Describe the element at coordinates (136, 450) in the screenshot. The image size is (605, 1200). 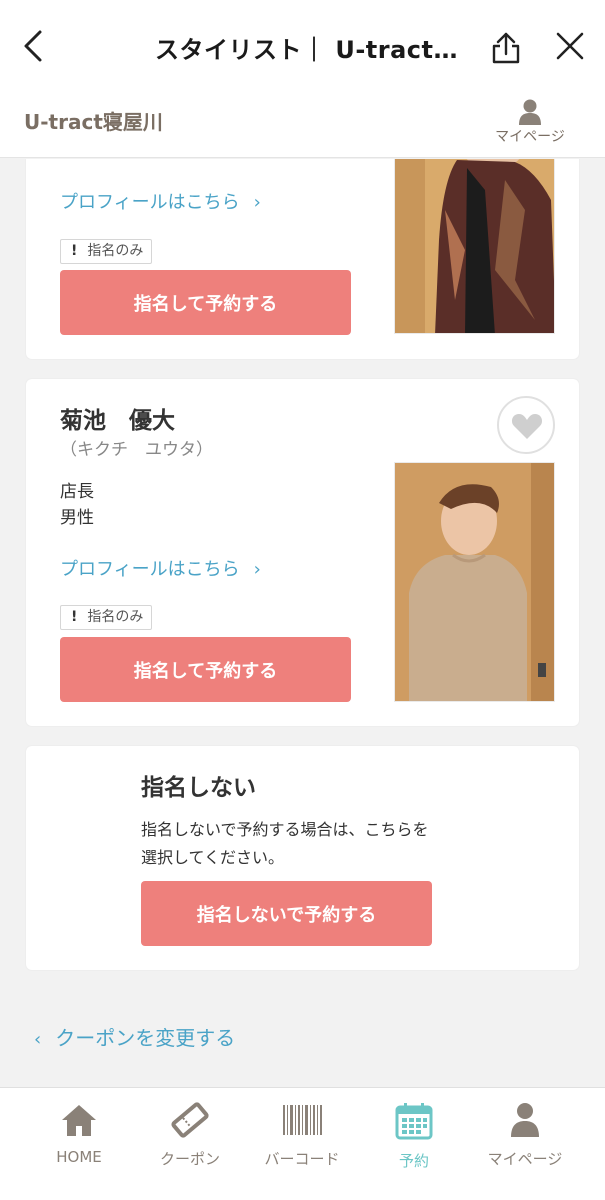
I see `stylist-kana: （キクチ ユウタ）` at that location.